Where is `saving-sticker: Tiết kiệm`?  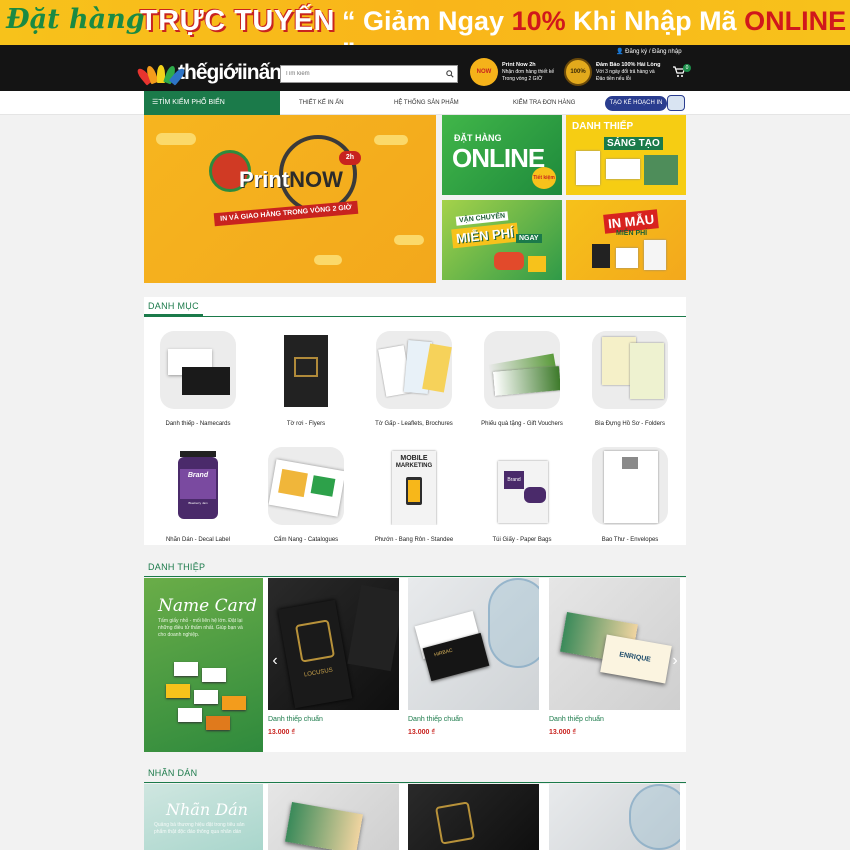
saving-sticker: Tiết kiệm is located at coordinates (544, 178).